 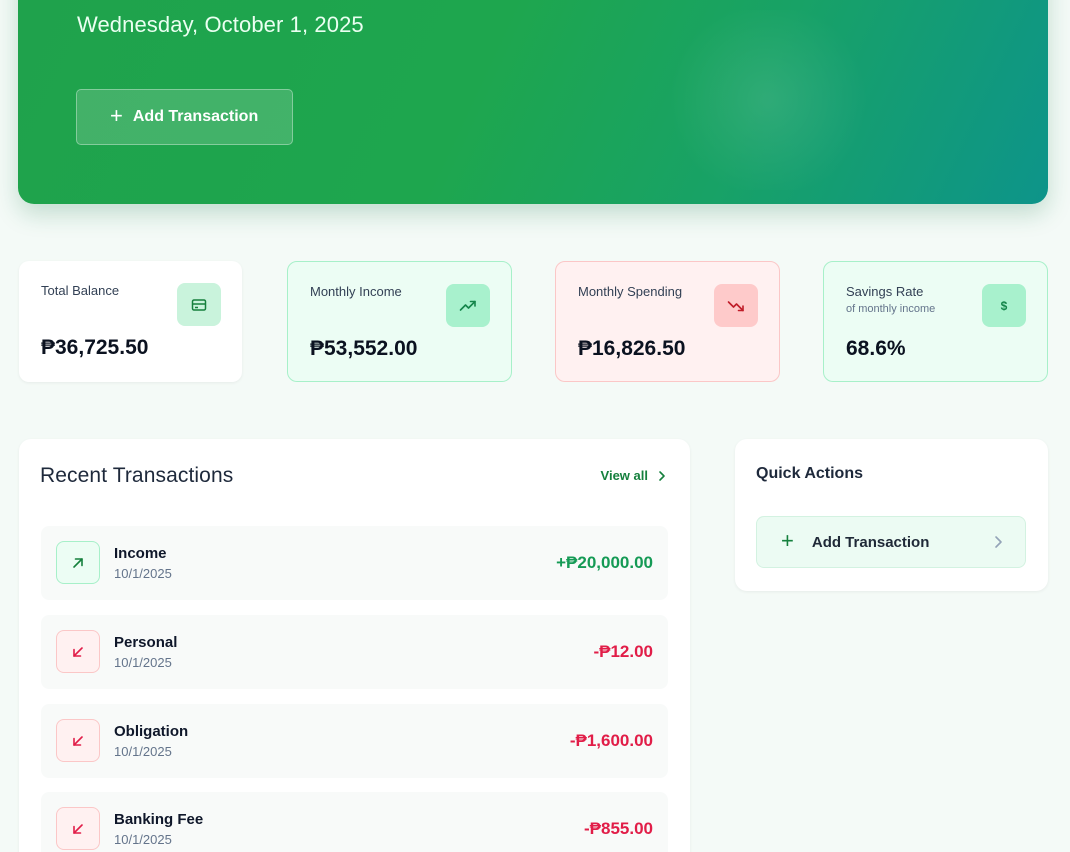 I want to click on quick-add-transaction-label: Add Transaction, so click(x=870, y=542).